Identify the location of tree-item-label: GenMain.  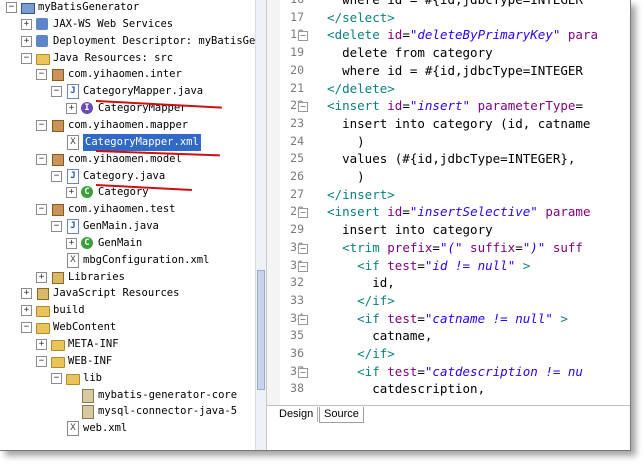
(120, 243).